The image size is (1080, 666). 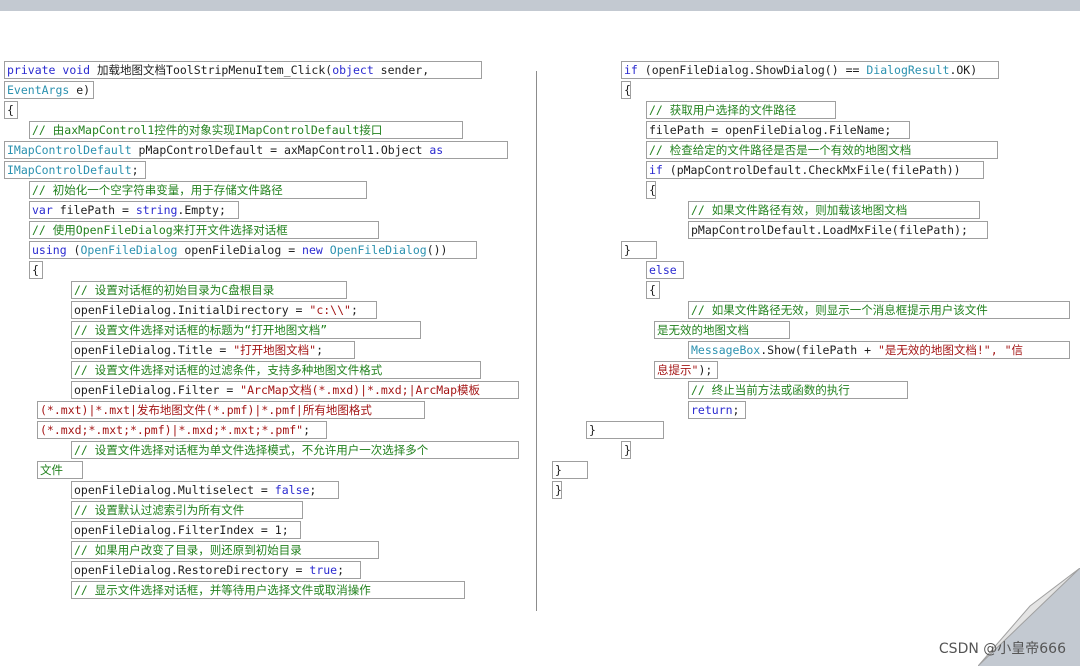 What do you see at coordinates (172, 430) in the screenshot?
I see `code-token: (*.mxd;*.mxt;*.pmf)|*.mxd;*.mxt;*.pmf"` at bounding box center [172, 430].